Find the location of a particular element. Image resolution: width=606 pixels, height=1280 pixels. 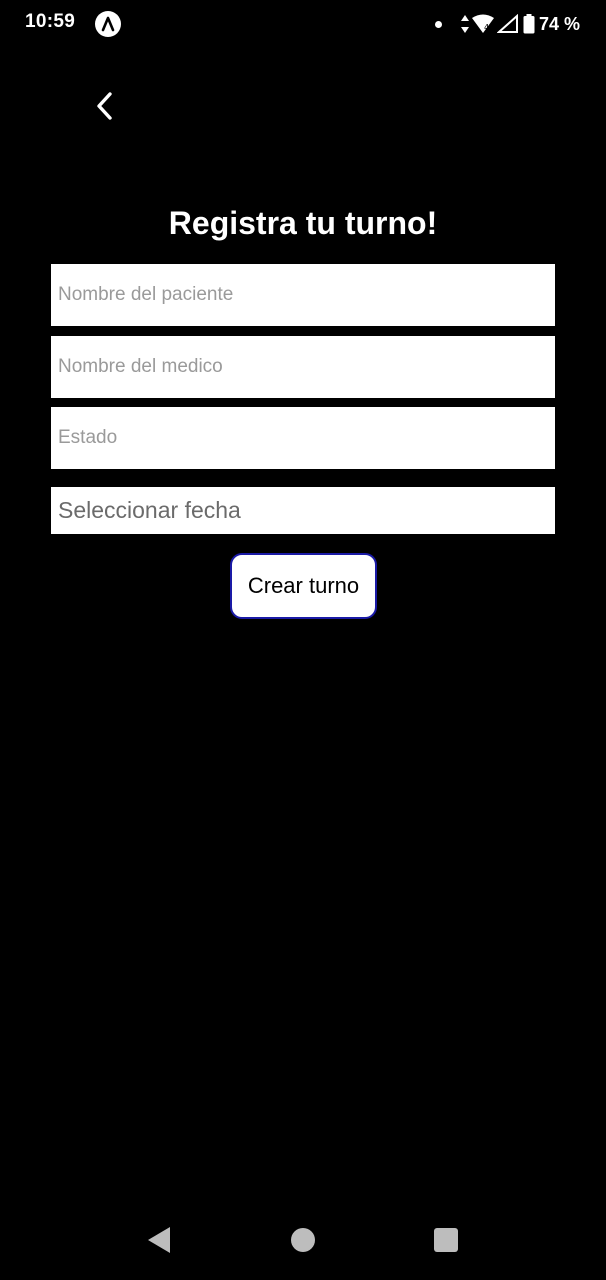

status-icons: 4 74 % is located at coordinates (507, 24).